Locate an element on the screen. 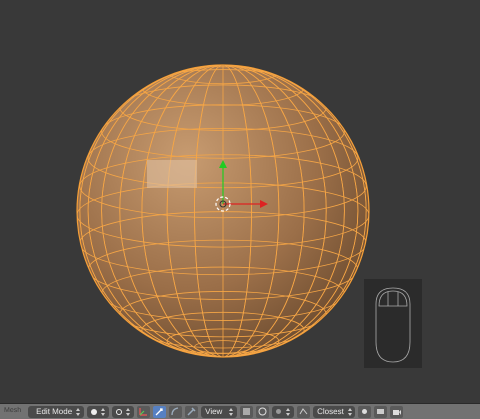  camera-button is located at coordinates (397, 412).